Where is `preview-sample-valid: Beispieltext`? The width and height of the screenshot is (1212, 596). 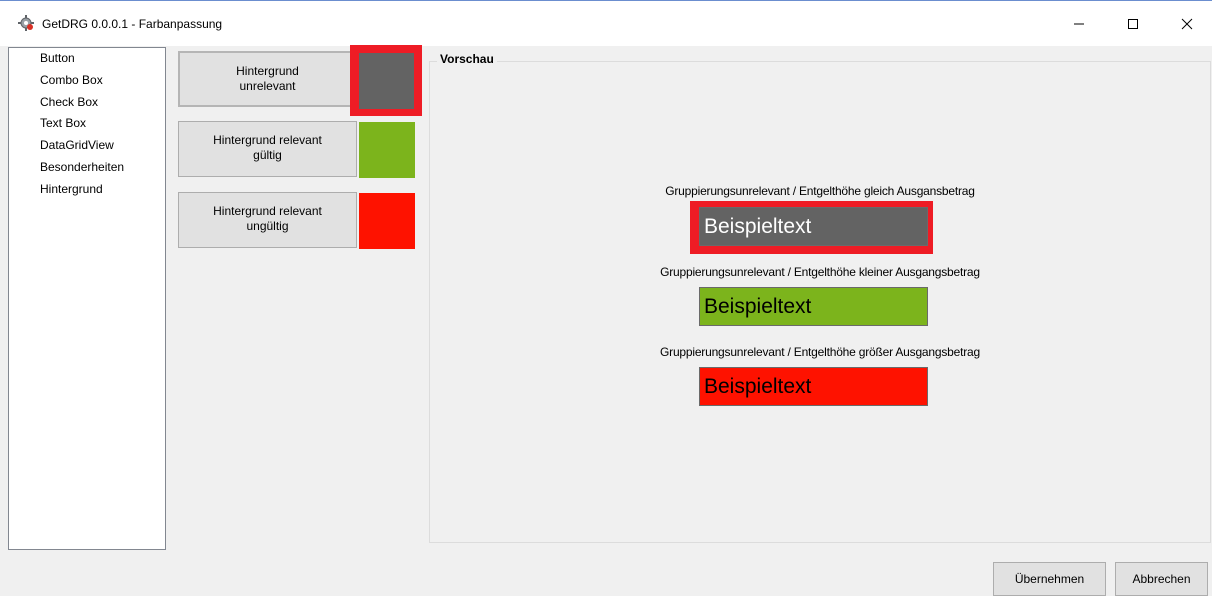
preview-sample-valid: Beispieltext is located at coordinates (813, 306).